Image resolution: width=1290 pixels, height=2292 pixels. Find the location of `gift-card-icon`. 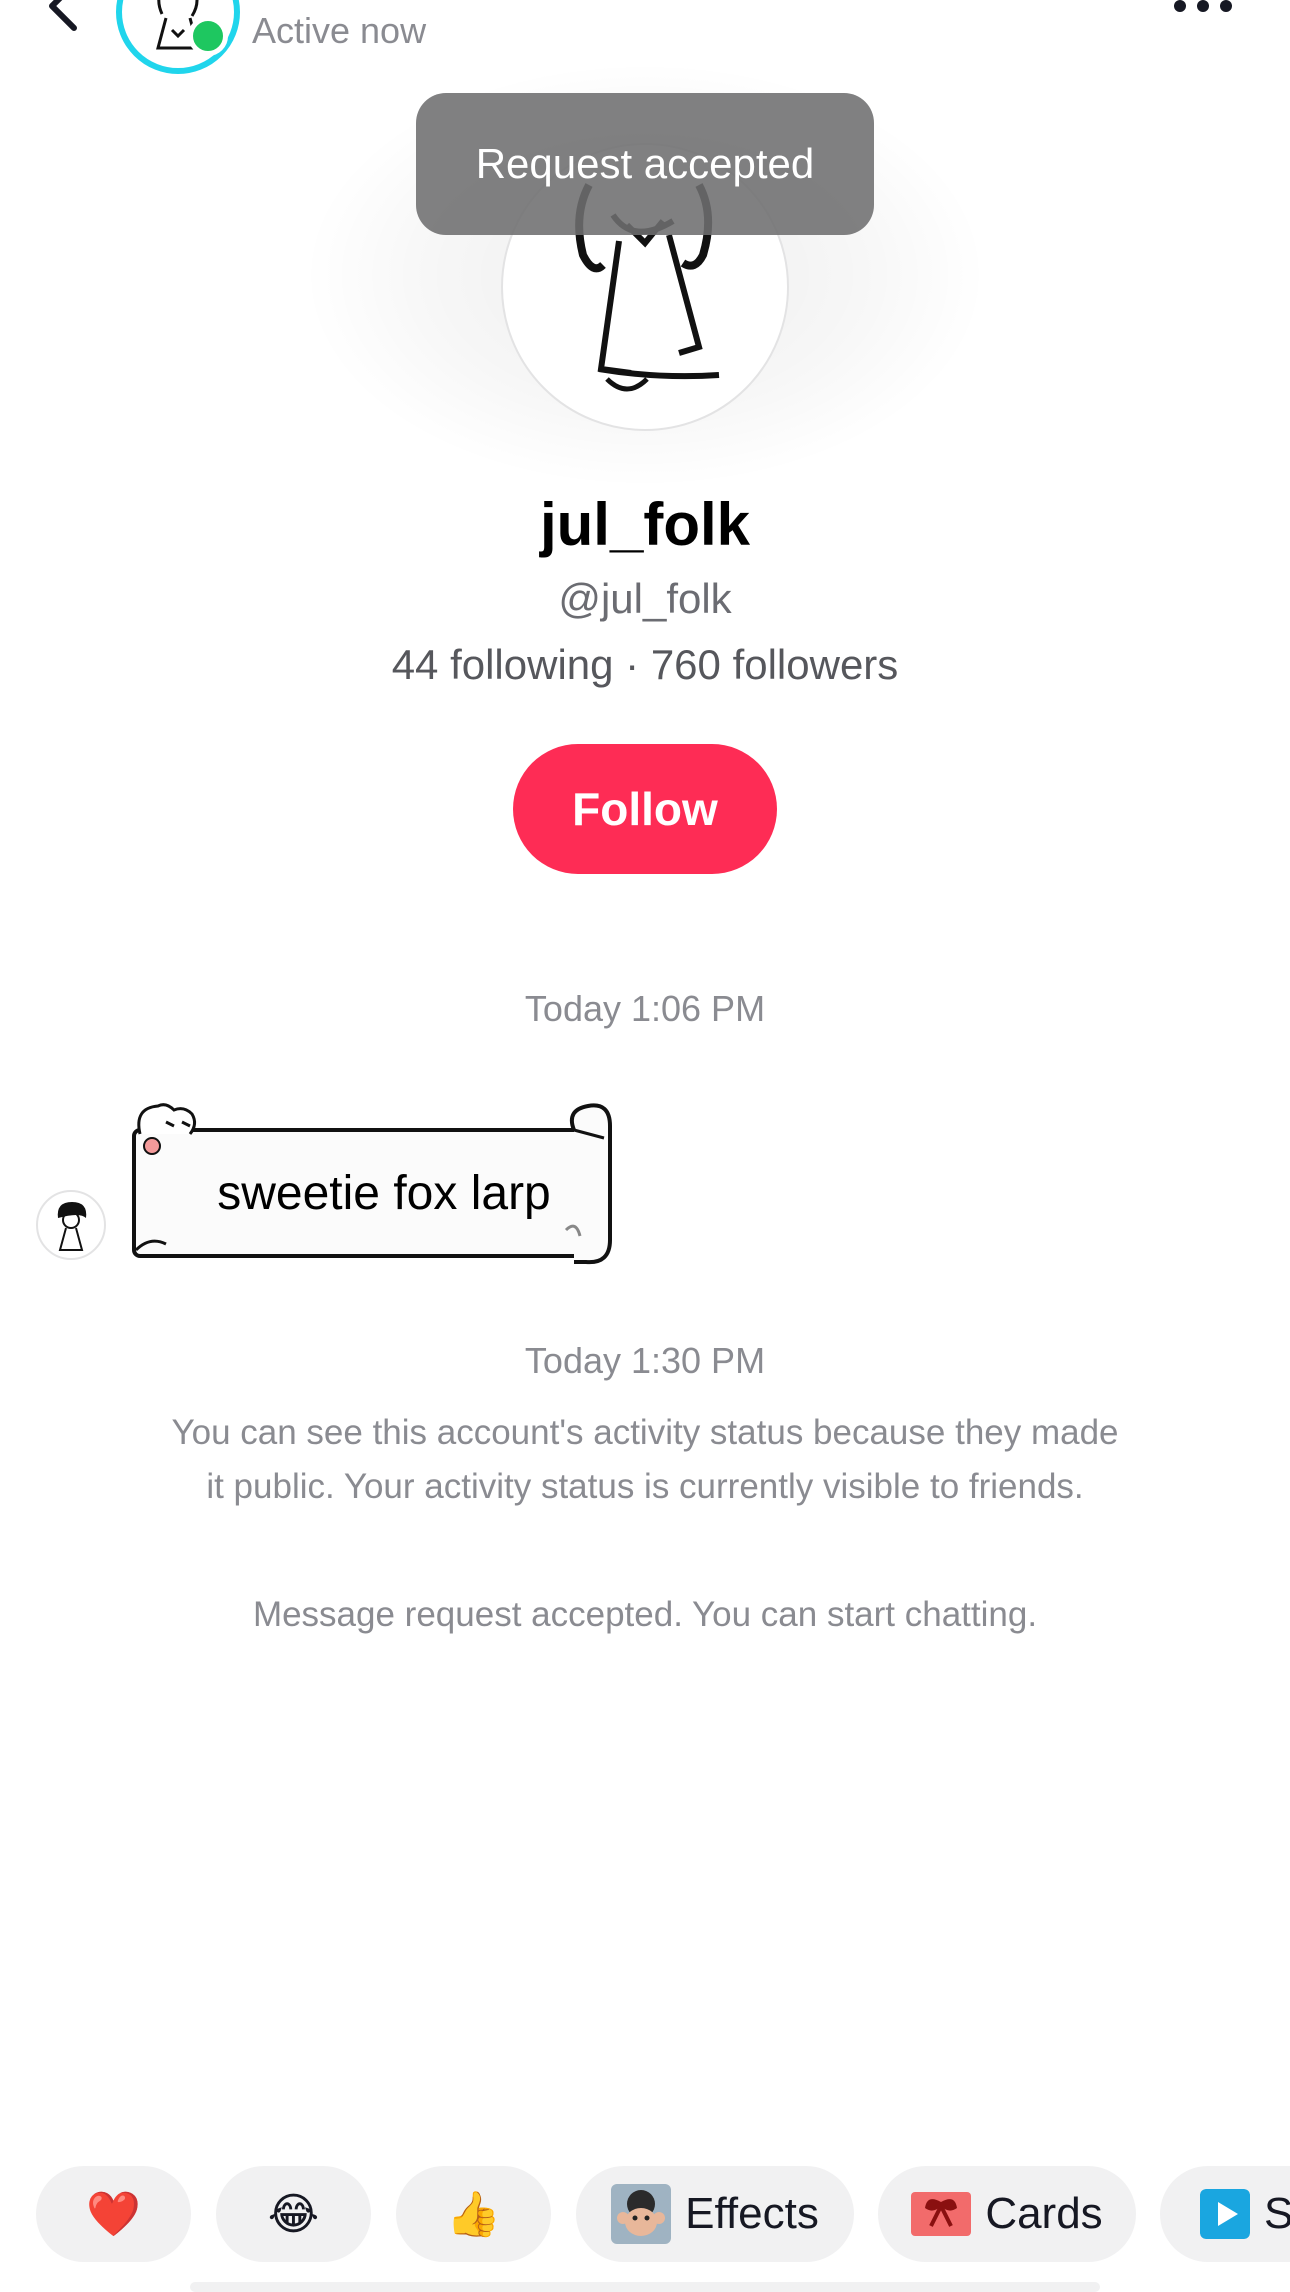

gift-card-icon is located at coordinates (941, 2214).